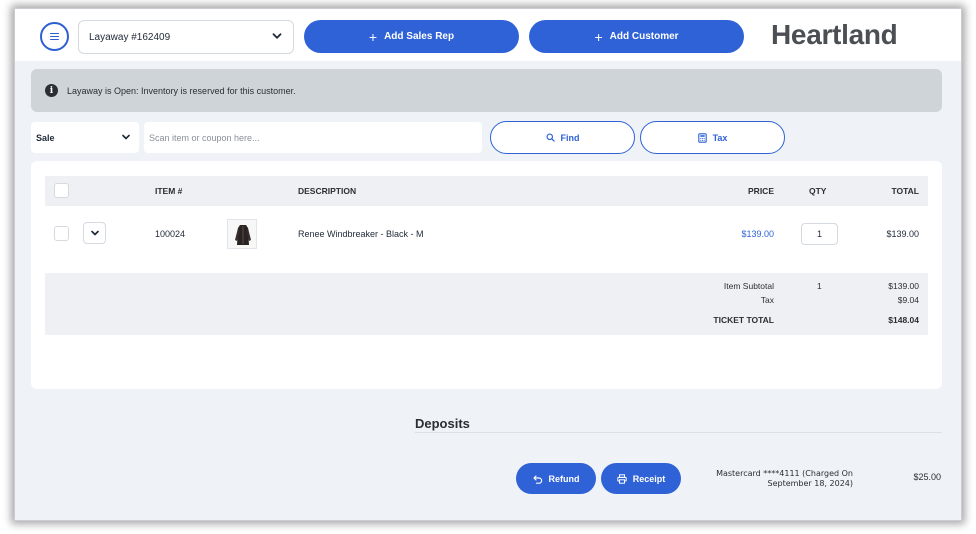 The height and width of the screenshot is (534, 976). What do you see at coordinates (51, 90) in the screenshot?
I see `info-icon: i` at bounding box center [51, 90].